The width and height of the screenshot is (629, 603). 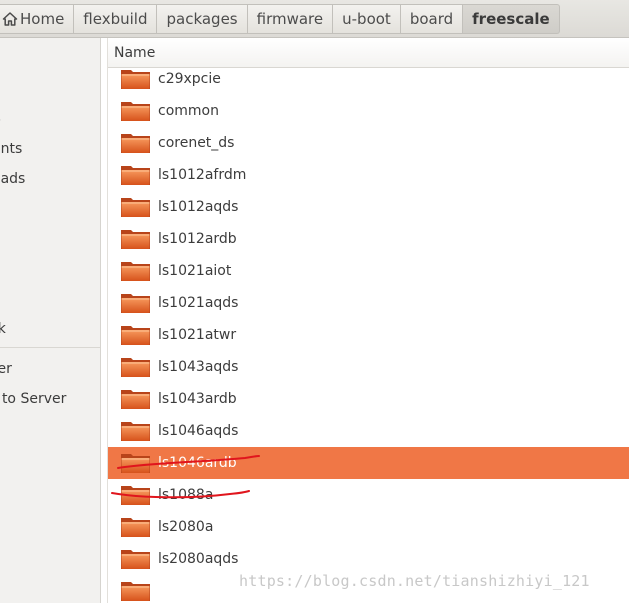 I want to click on file-name: ls1043aqds, so click(x=198, y=367).